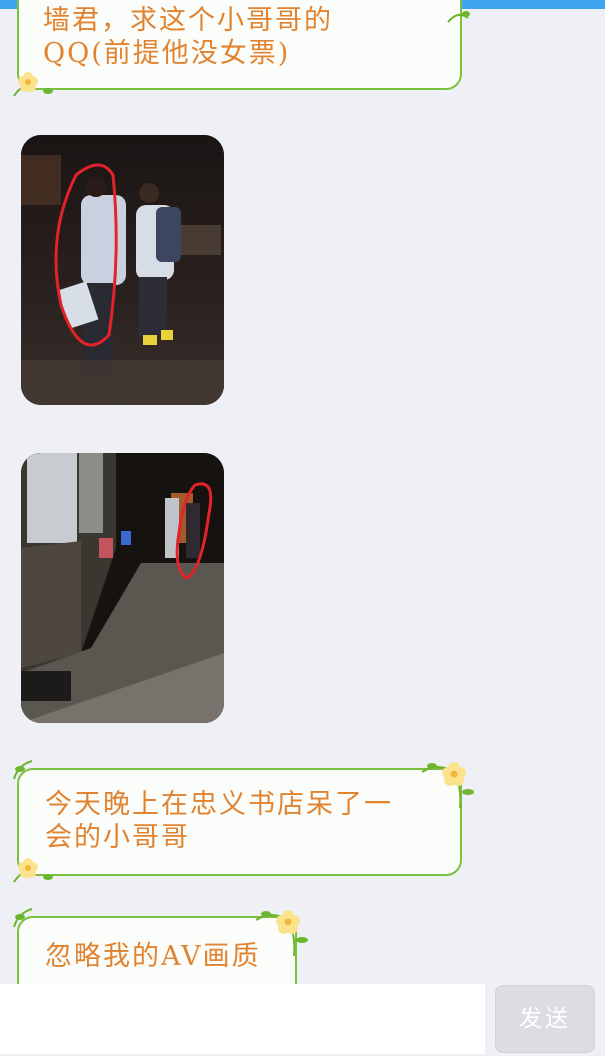 This screenshot has width=605, height=1056. Describe the element at coordinates (219, 804) in the screenshot. I see `message-line: 今天晚上在忠义书店呆了一` at that location.